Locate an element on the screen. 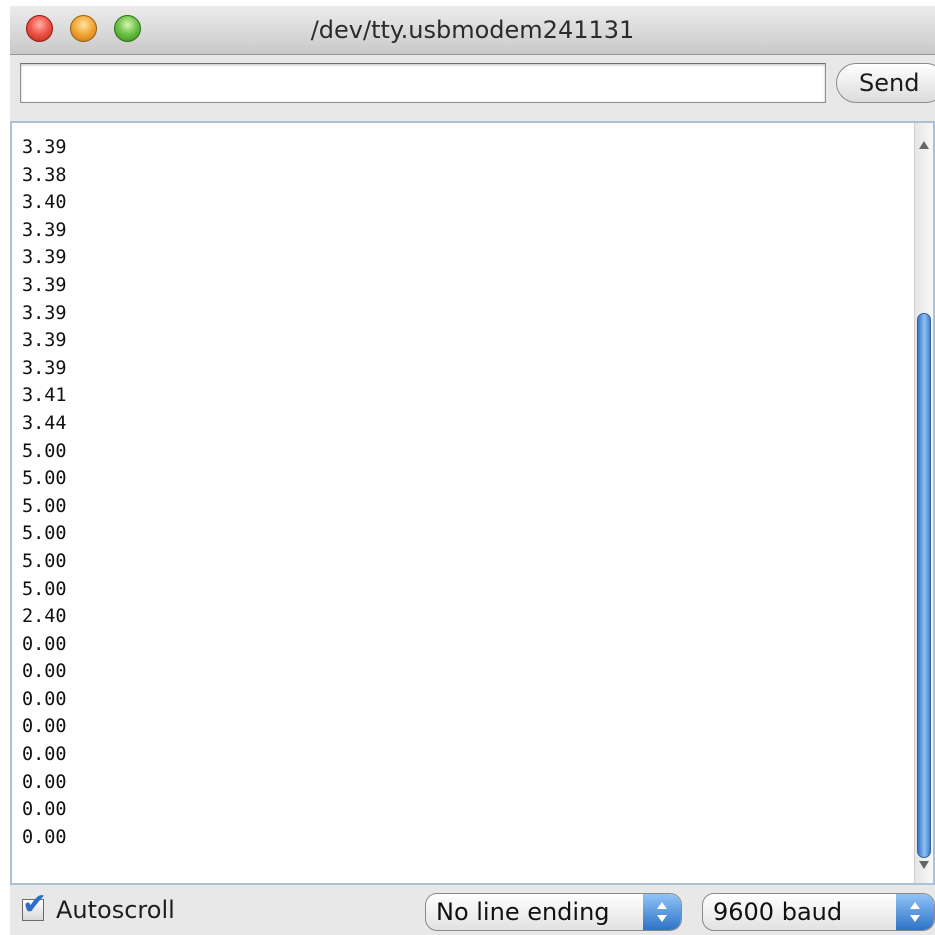  send-input is located at coordinates (423, 83).